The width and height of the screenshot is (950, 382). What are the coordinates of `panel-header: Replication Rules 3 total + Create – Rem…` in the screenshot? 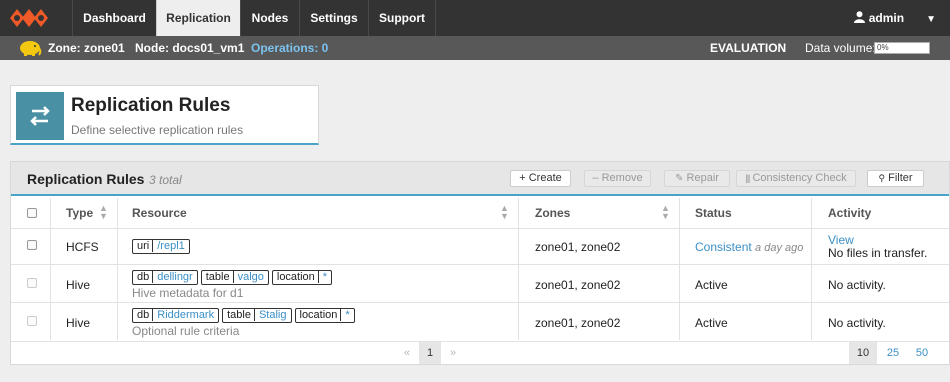 It's located at (480, 179).